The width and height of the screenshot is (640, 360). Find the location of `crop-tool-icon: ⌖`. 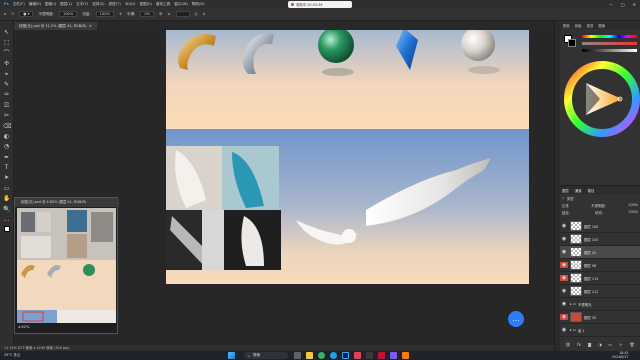

crop-tool-icon: ⌖ is located at coordinates (6, 74).